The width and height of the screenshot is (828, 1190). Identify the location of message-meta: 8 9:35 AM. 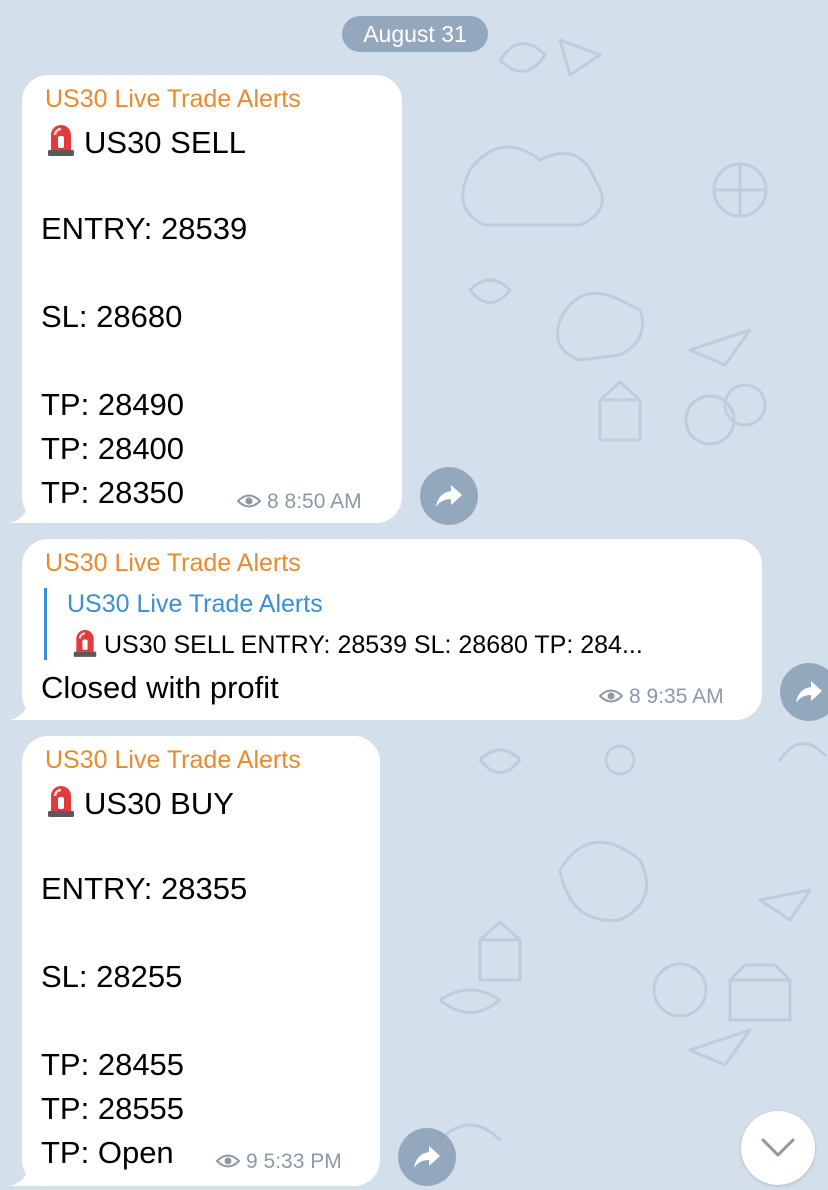
(661, 697).